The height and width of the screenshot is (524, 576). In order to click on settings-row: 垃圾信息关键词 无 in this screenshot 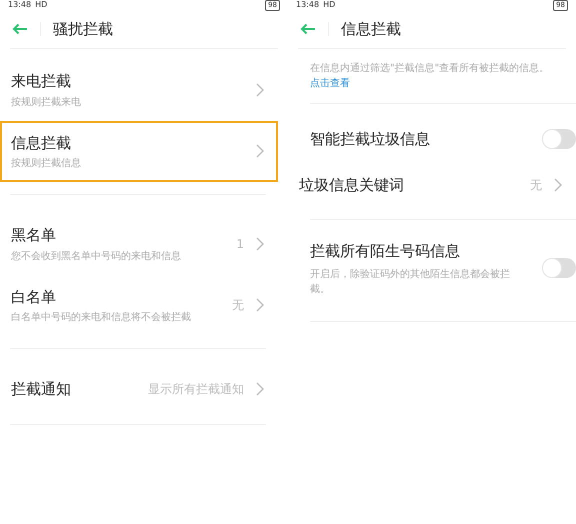, I will do `click(432, 184)`.